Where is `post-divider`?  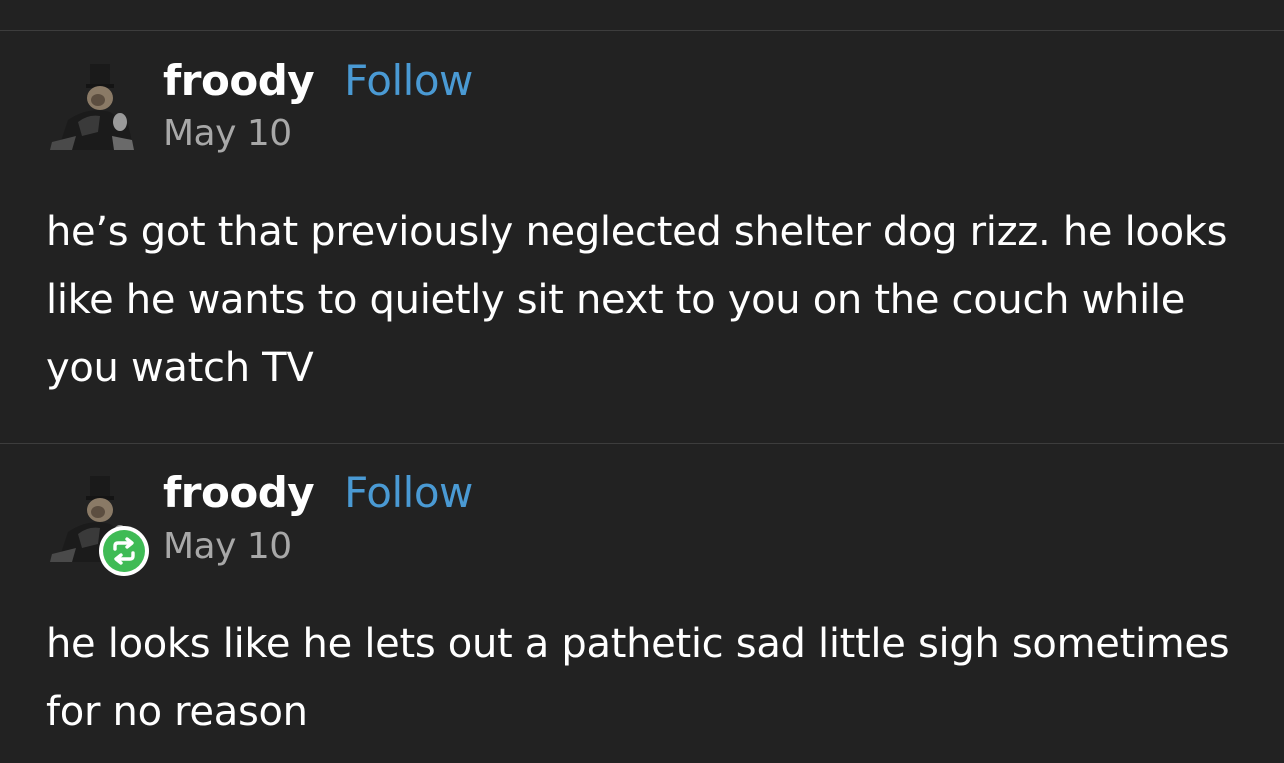
post-divider is located at coordinates (642, 443).